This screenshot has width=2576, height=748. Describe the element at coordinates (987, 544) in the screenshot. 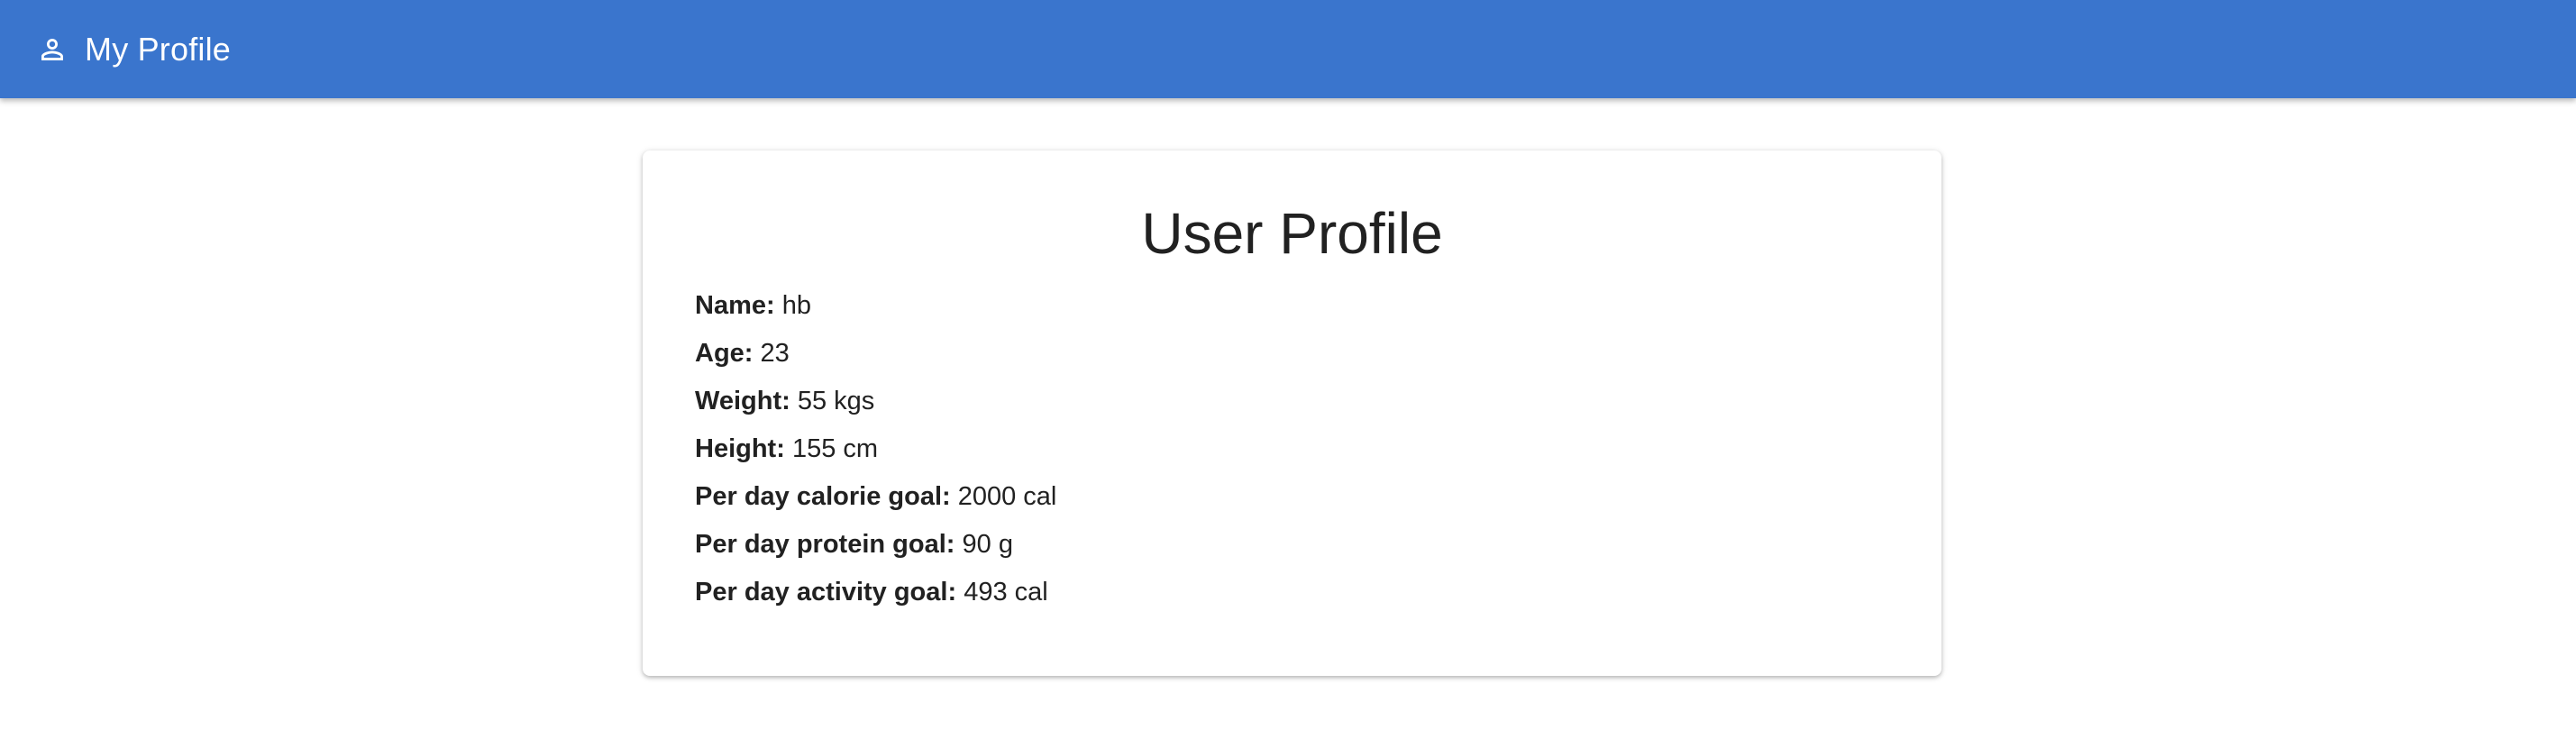

I see `field-value: 90 g` at that location.